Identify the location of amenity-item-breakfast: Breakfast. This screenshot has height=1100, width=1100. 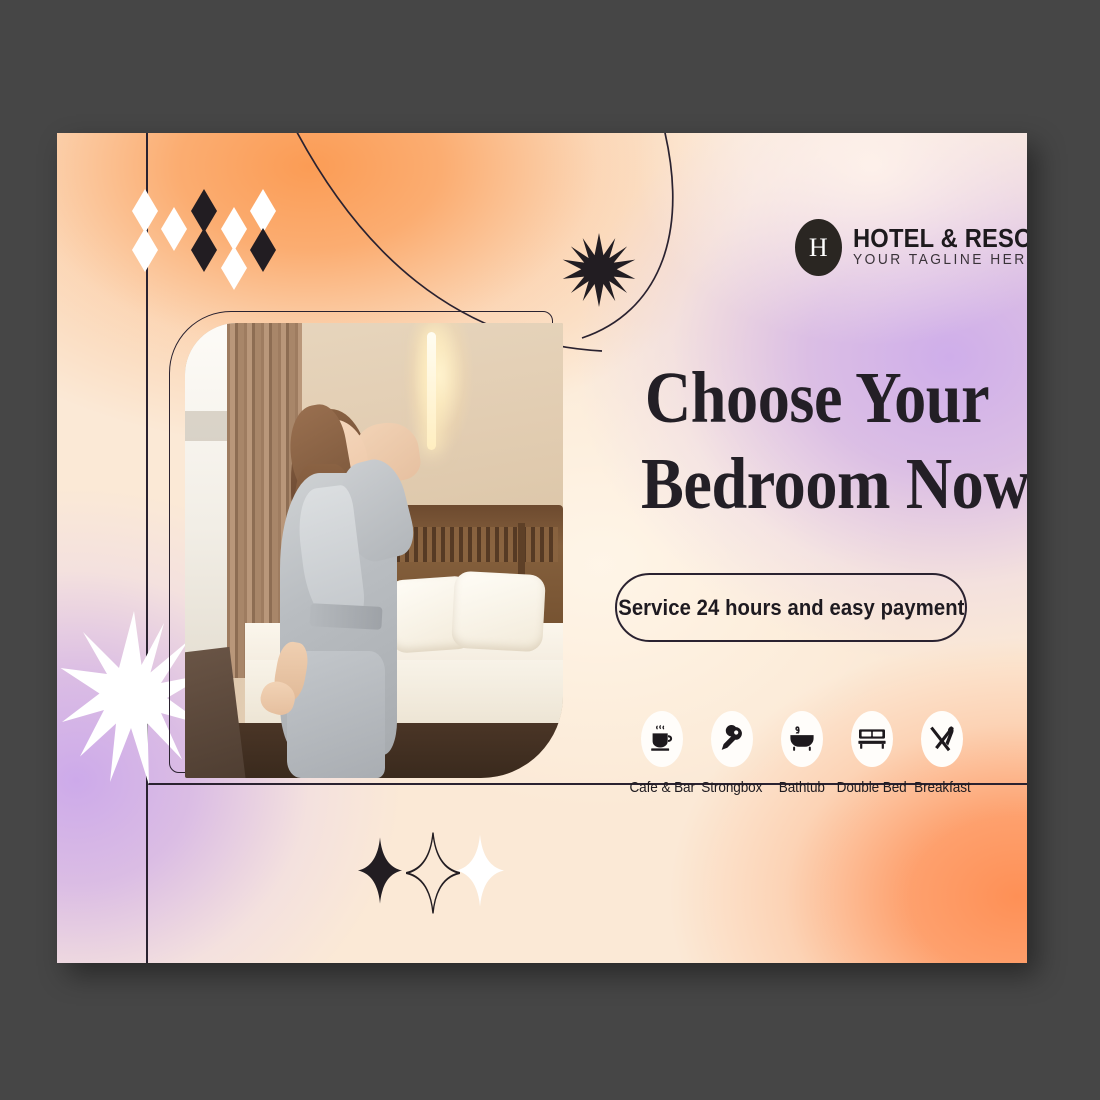
(942, 753).